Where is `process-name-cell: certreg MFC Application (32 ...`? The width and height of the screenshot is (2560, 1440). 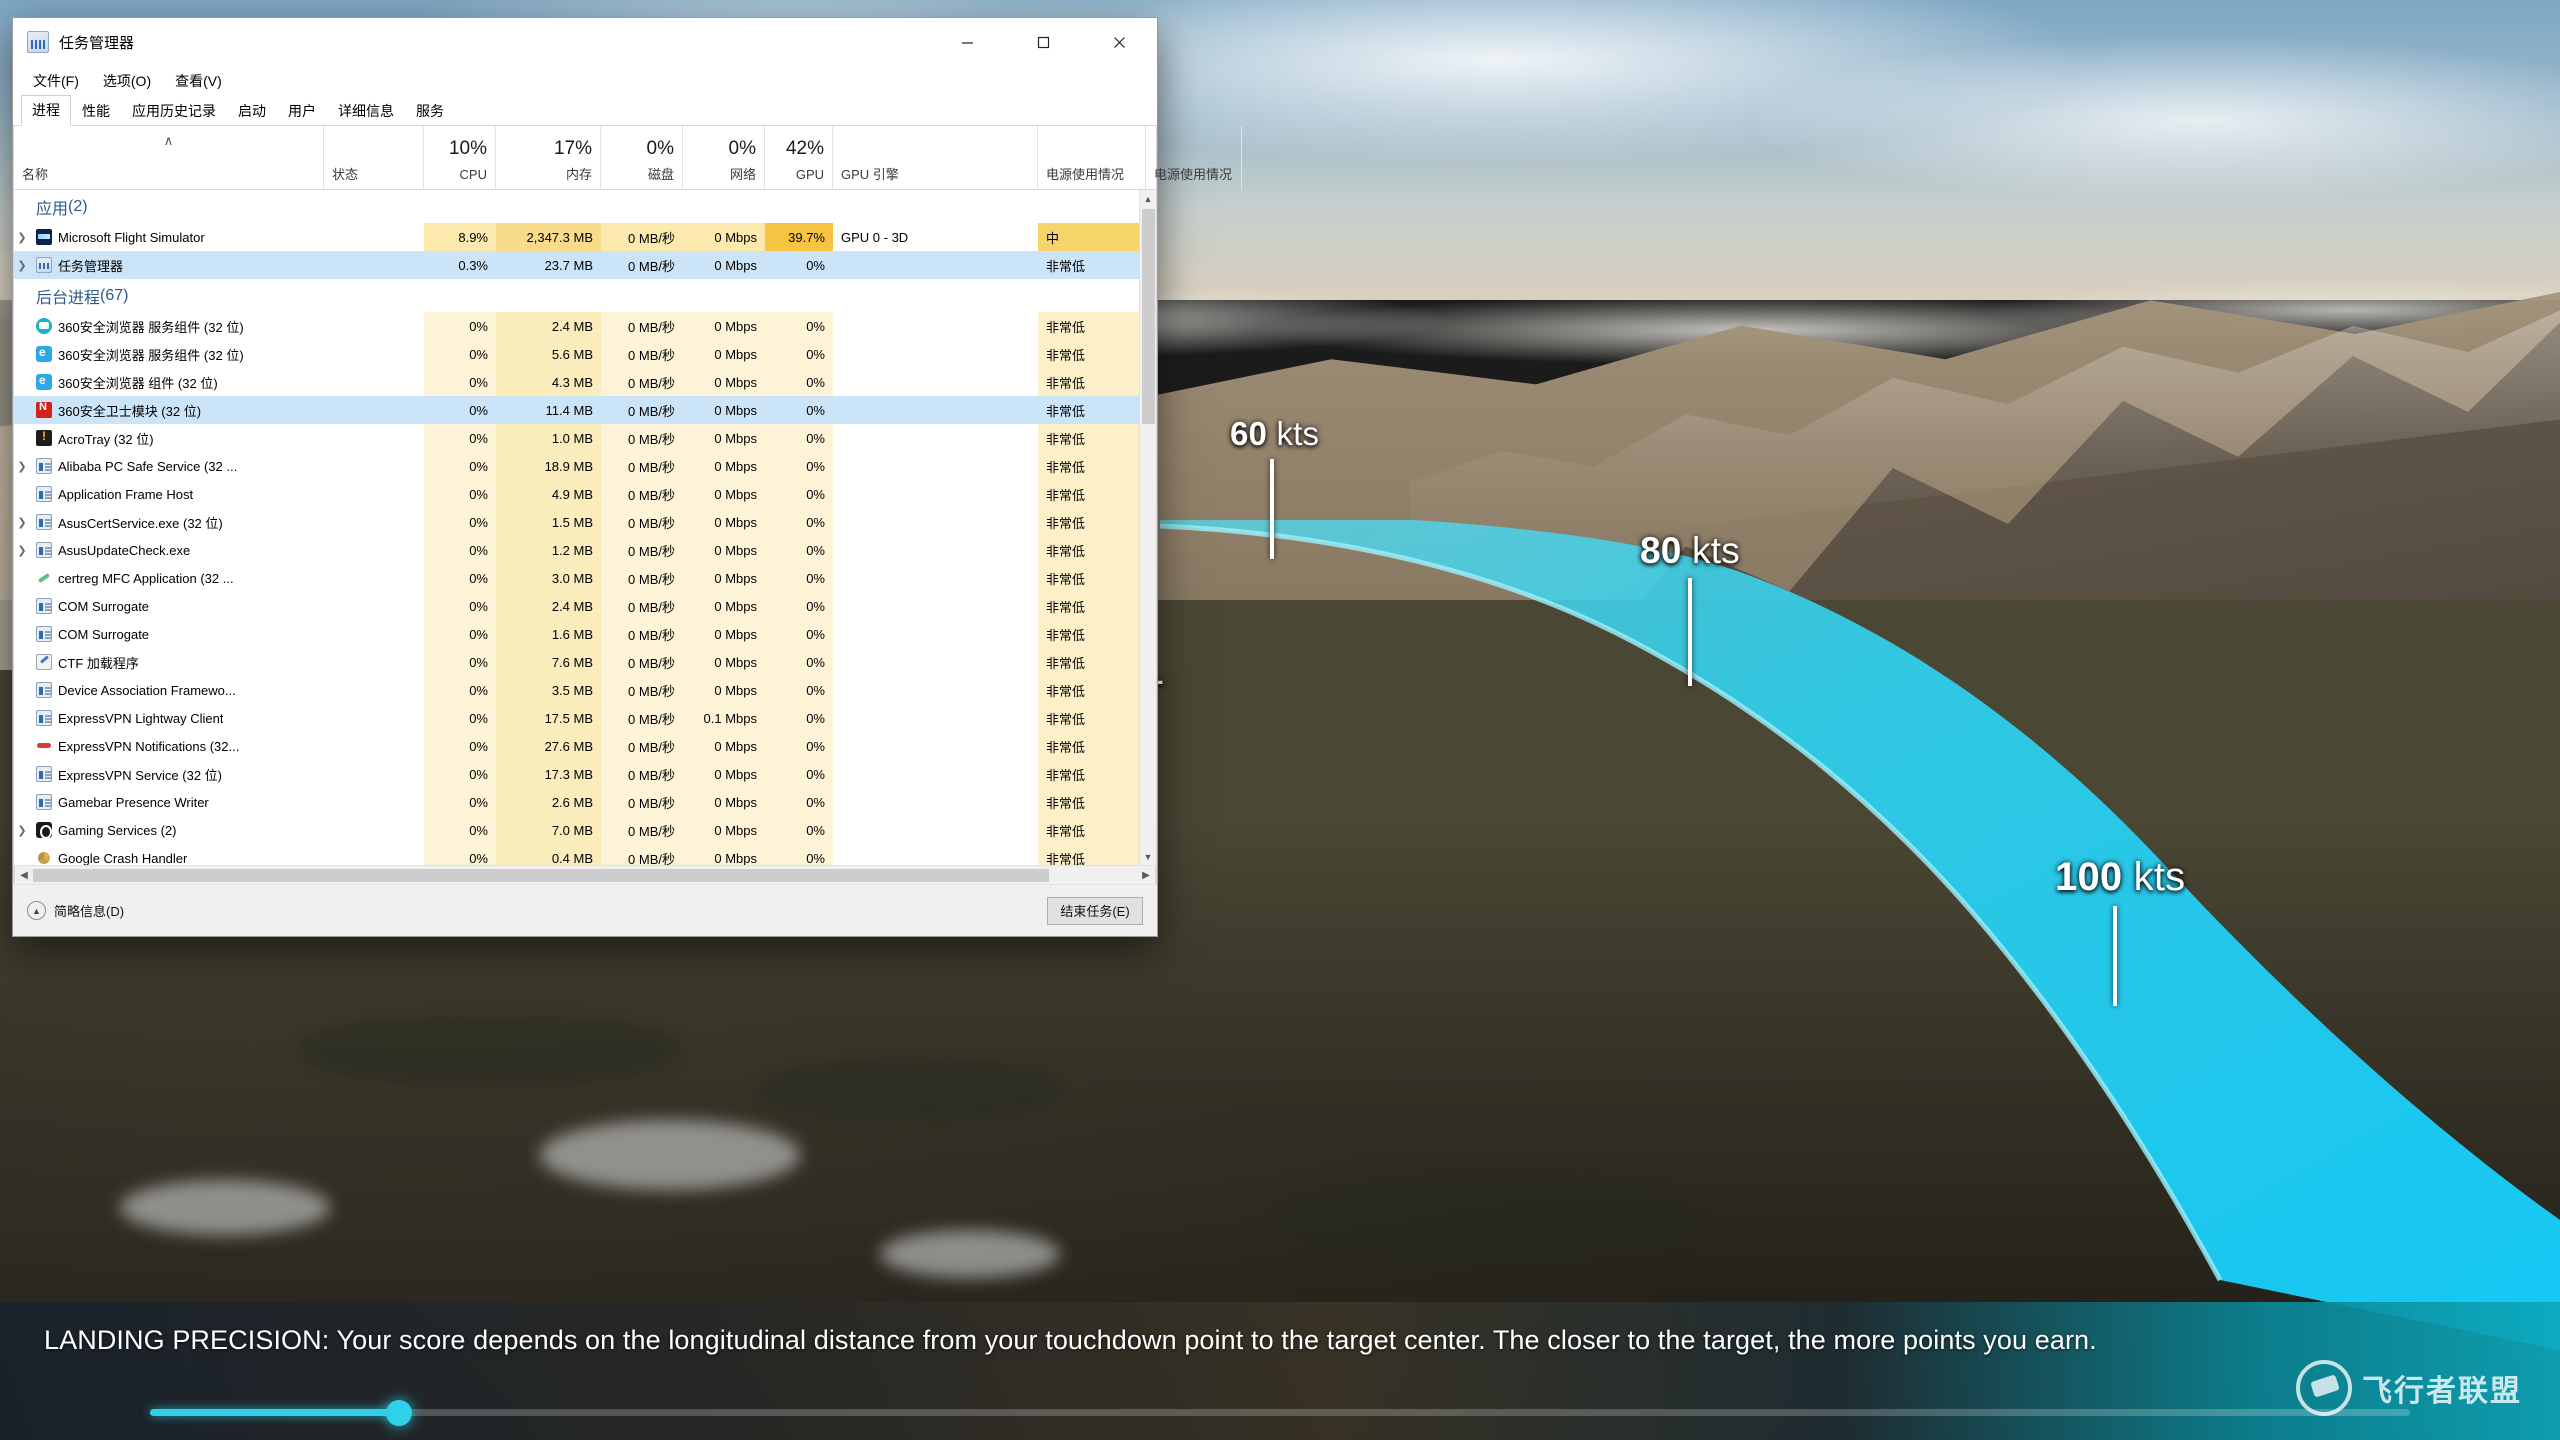 process-name-cell: certreg MFC Application (32 ... is located at coordinates (169, 578).